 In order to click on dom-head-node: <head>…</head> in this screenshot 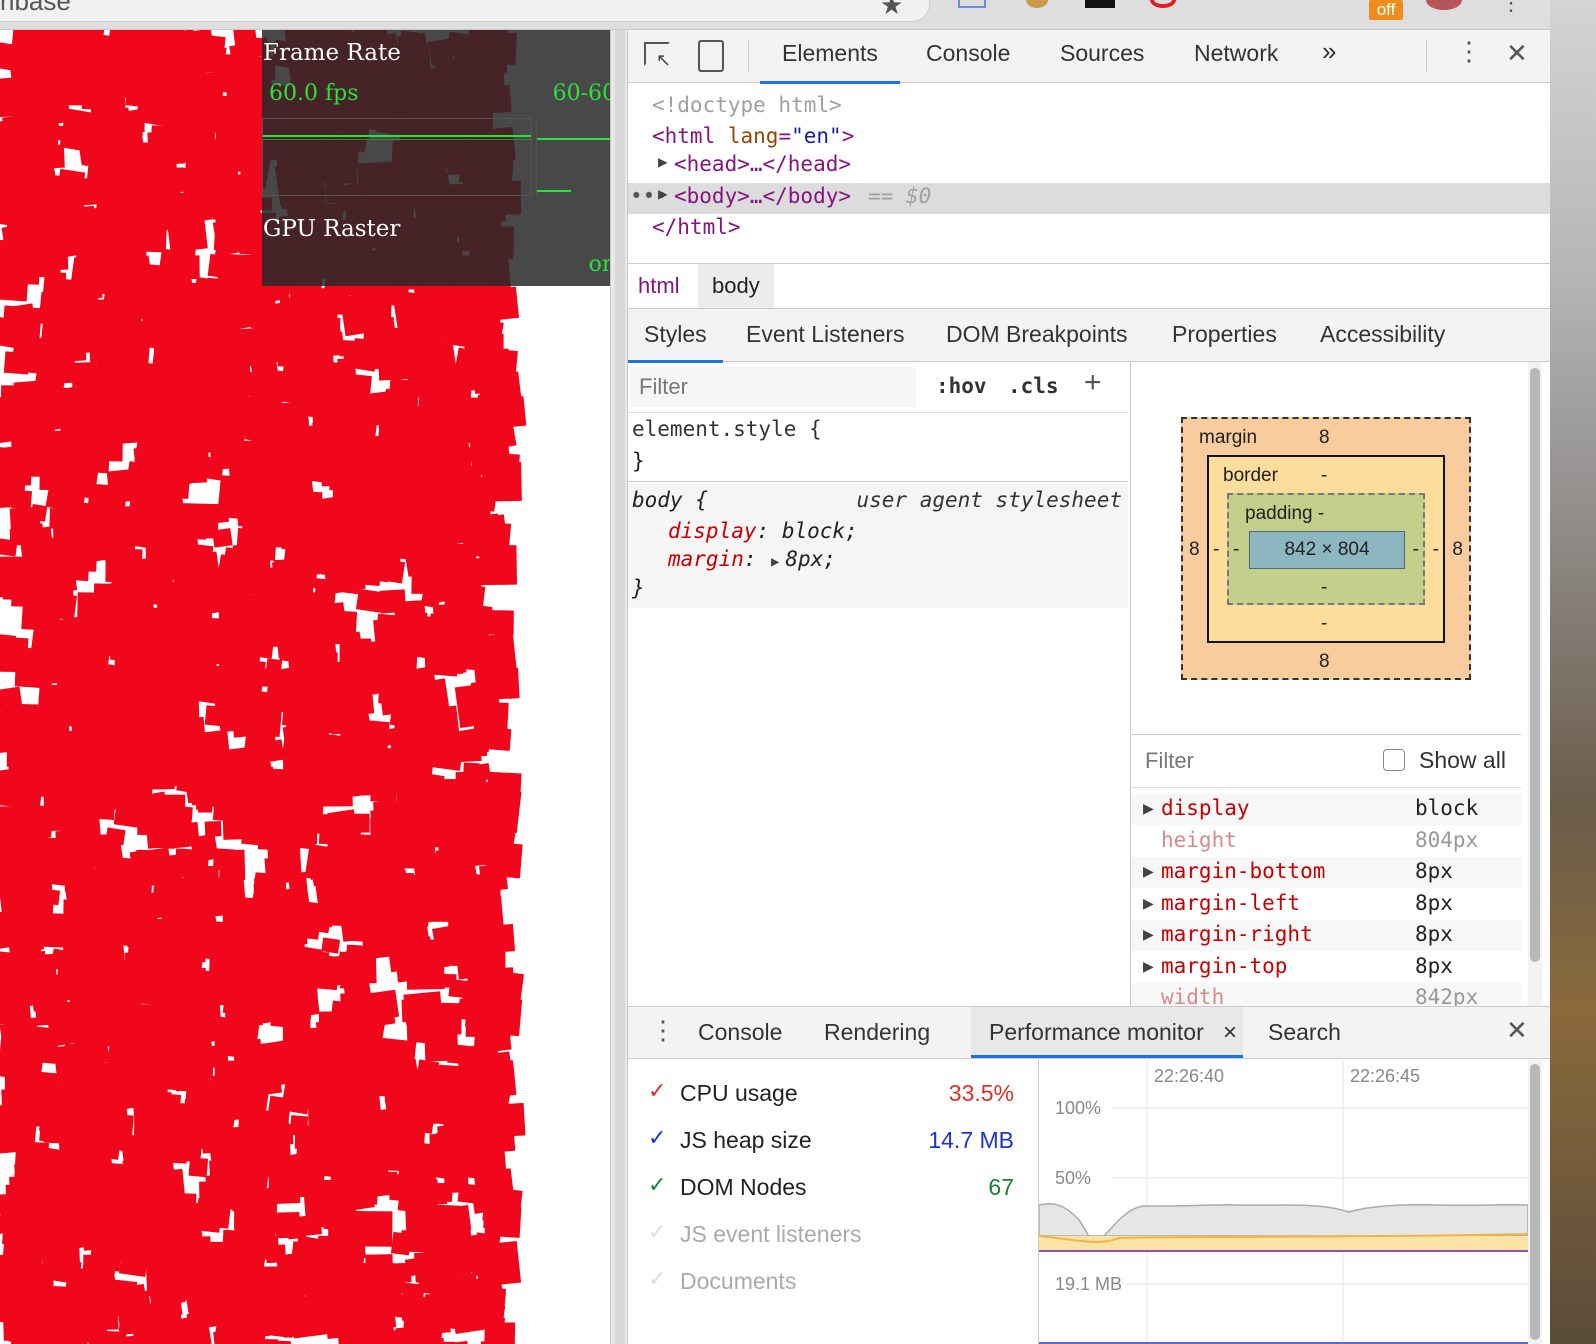, I will do `click(762, 164)`.